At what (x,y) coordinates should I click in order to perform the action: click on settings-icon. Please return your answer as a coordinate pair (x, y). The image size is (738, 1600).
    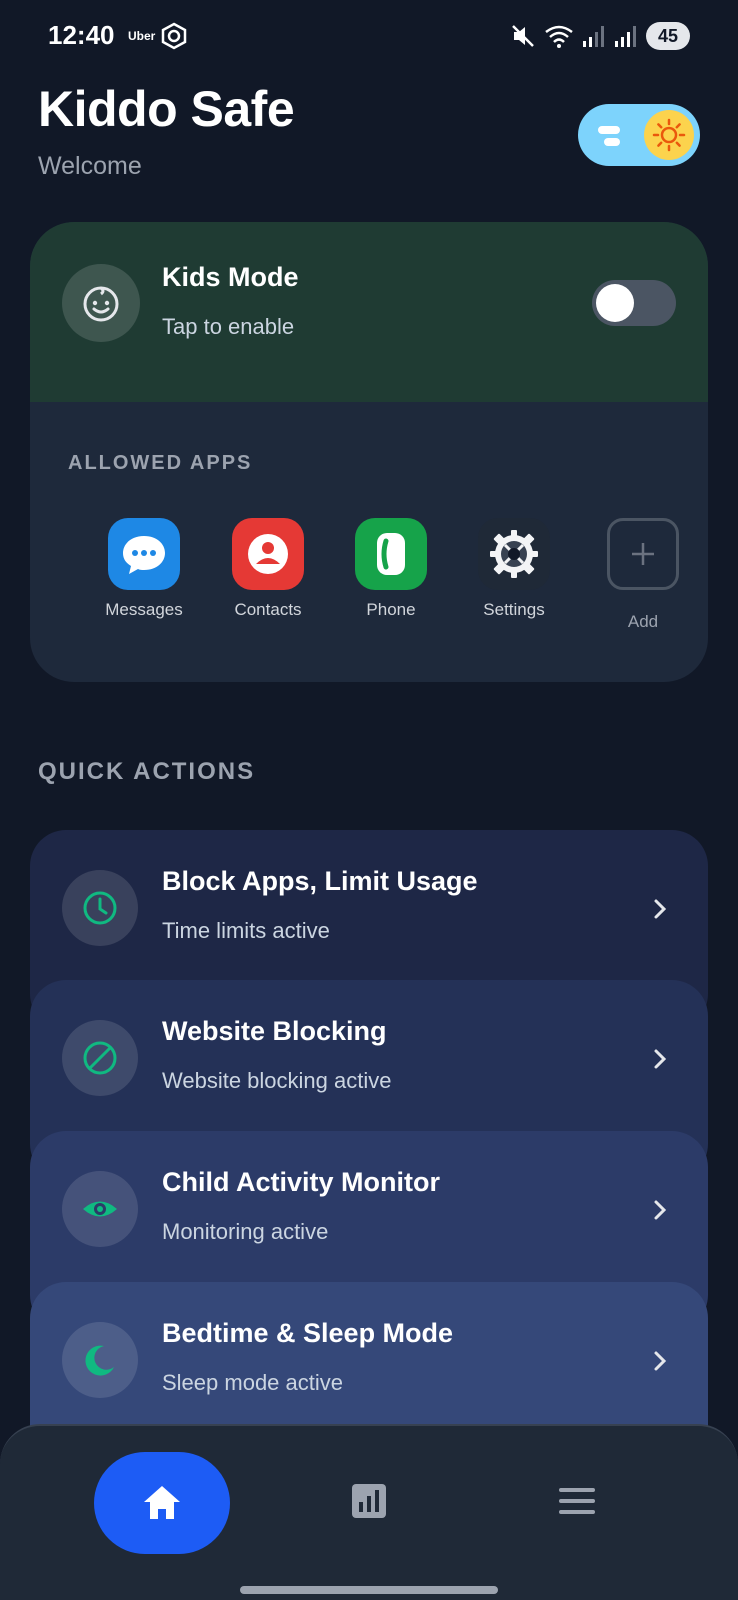
    Looking at the image, I should click on (514, 554).